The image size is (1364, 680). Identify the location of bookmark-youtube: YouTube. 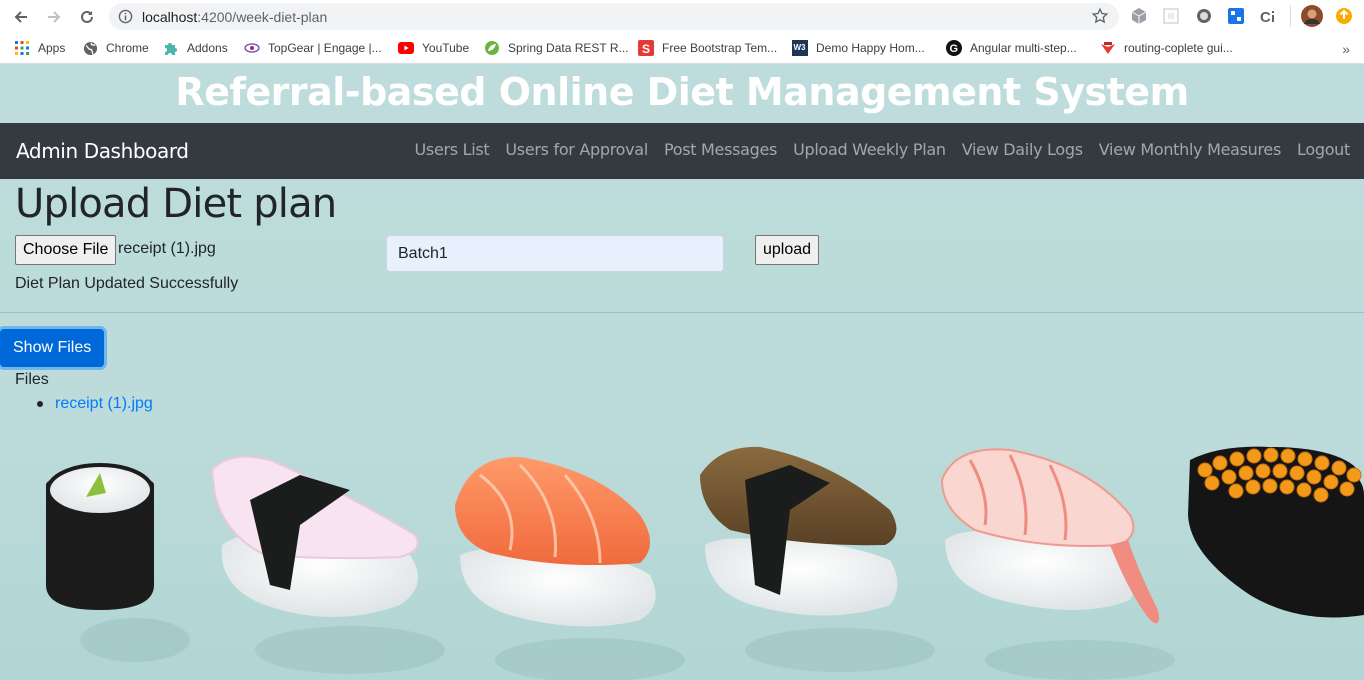
(433, 48).